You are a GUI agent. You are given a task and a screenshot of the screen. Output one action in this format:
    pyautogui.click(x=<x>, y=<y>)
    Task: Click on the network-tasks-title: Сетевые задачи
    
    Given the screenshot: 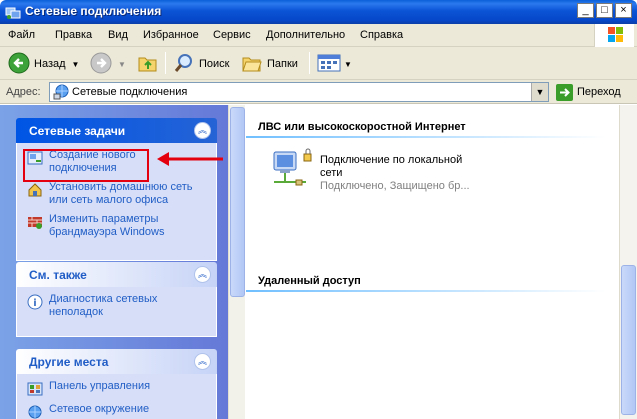 What is the action you would take?
    pyautogui.click(x=77, y=131)
    